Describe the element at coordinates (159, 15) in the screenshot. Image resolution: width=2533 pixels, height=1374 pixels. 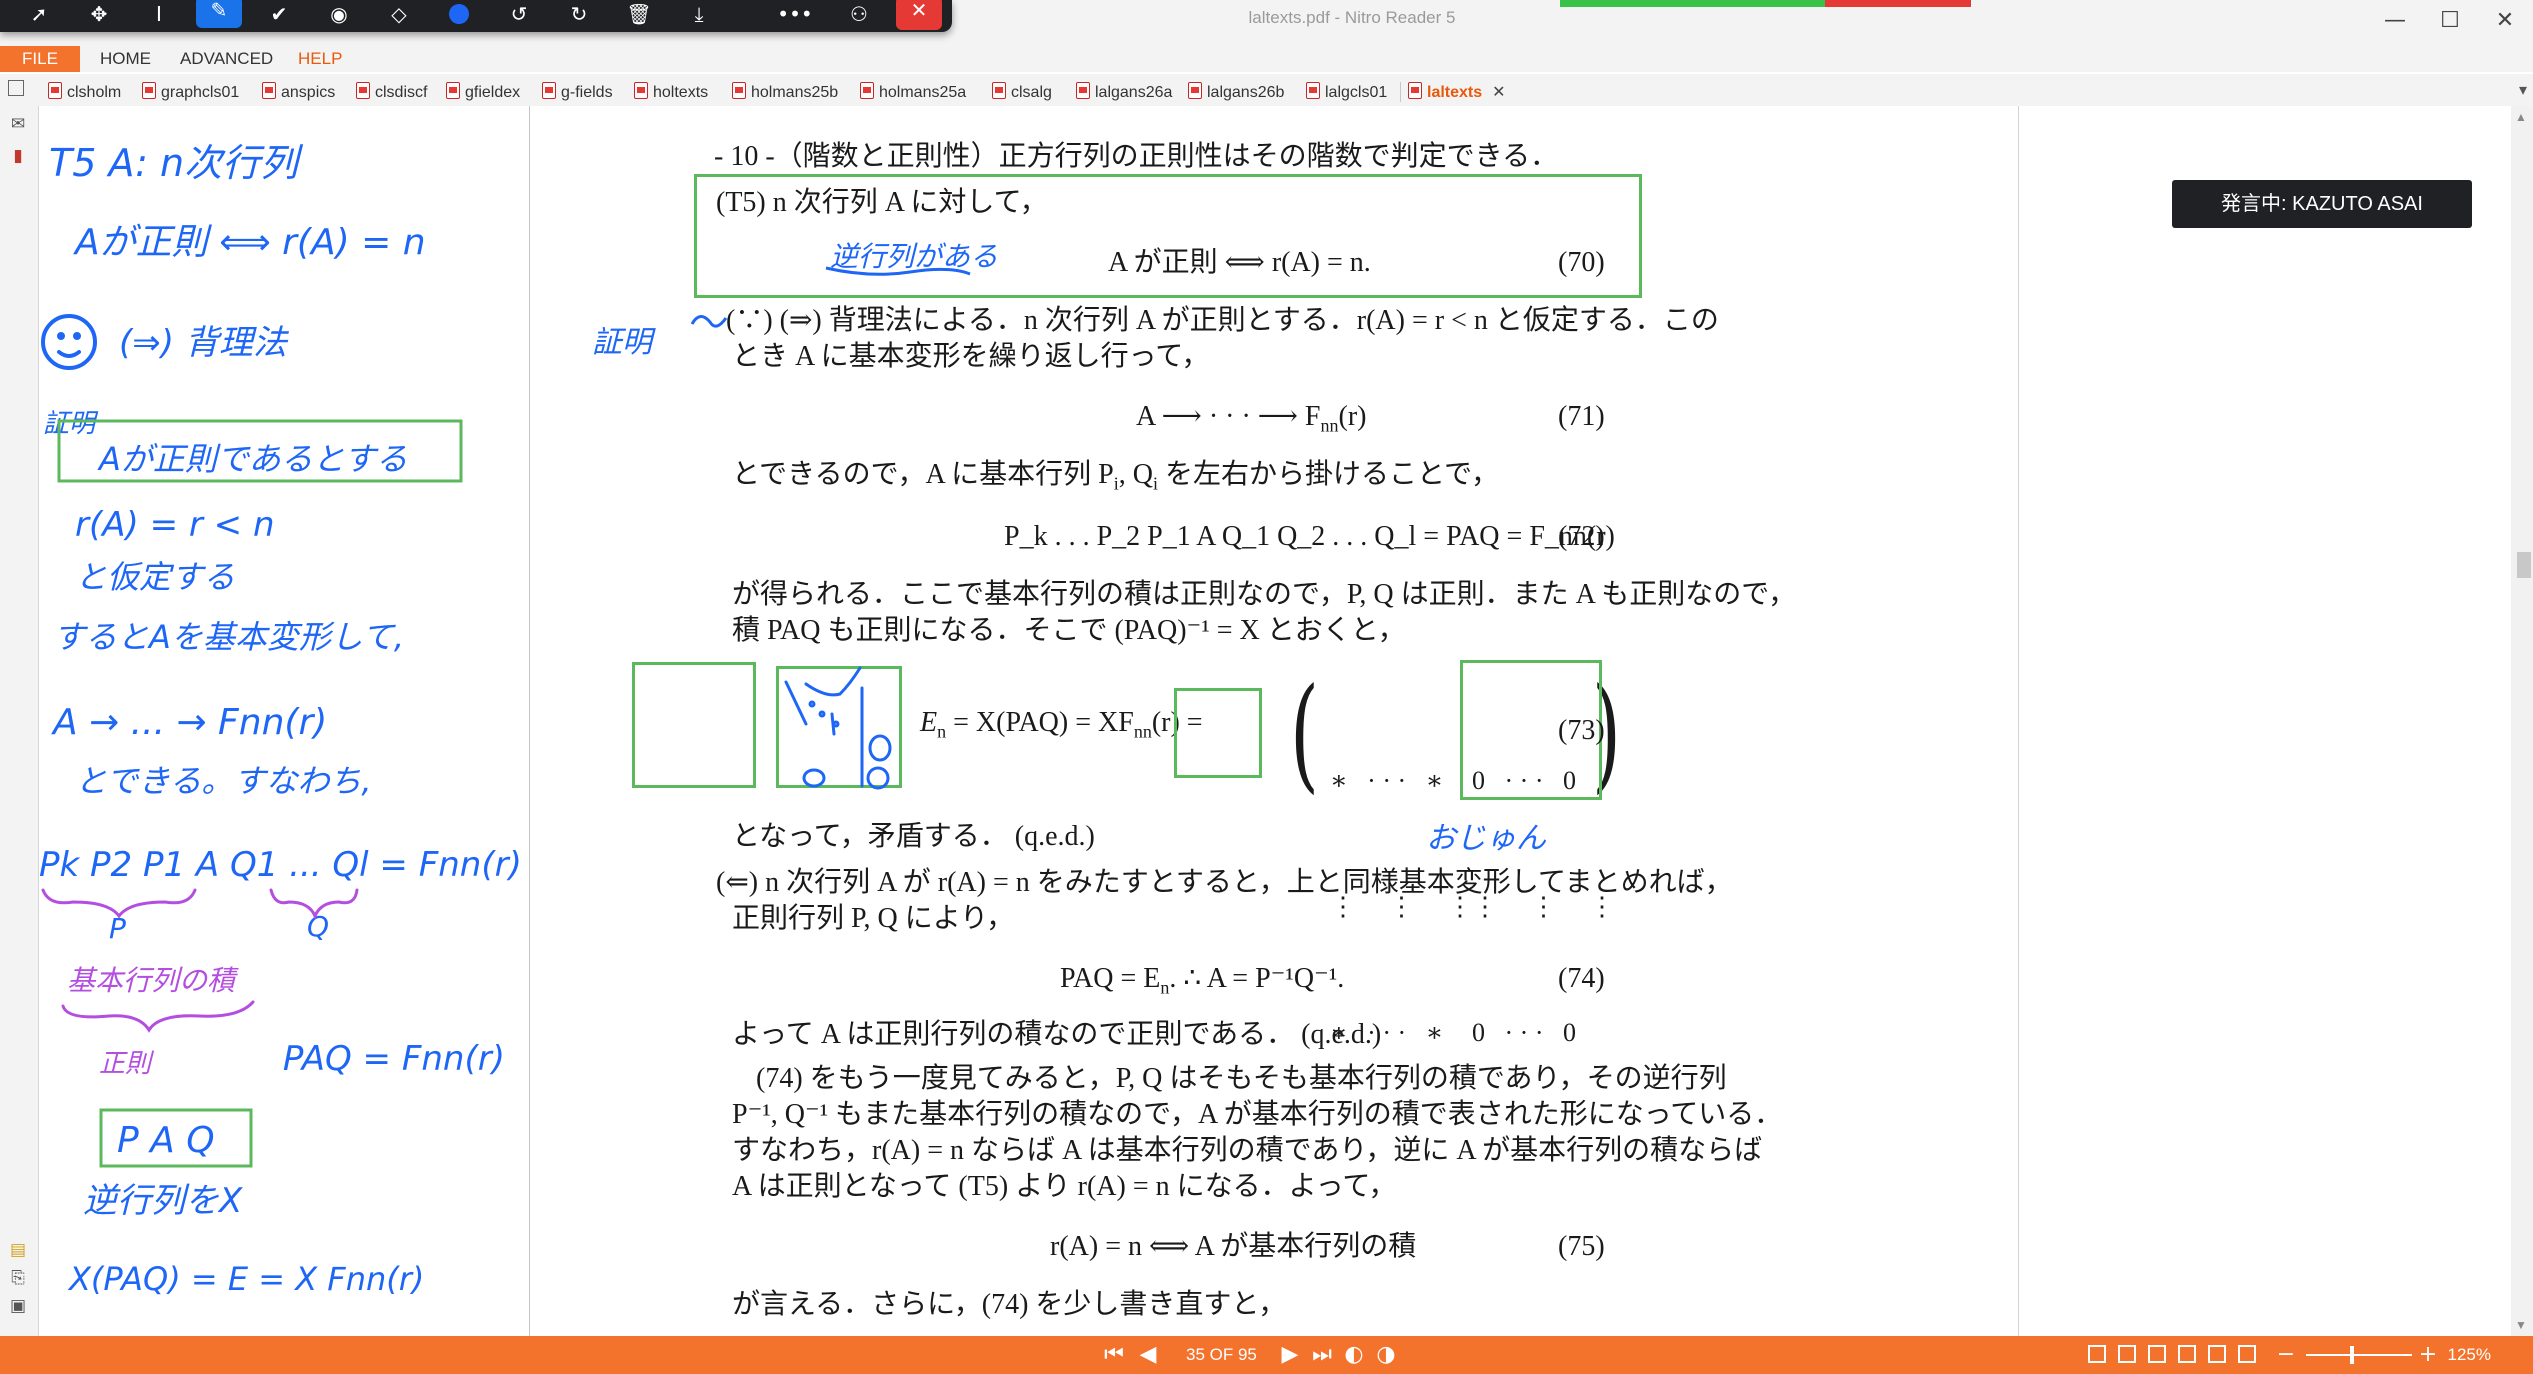
I see `text-cursor-tool-icon: I` at that location.